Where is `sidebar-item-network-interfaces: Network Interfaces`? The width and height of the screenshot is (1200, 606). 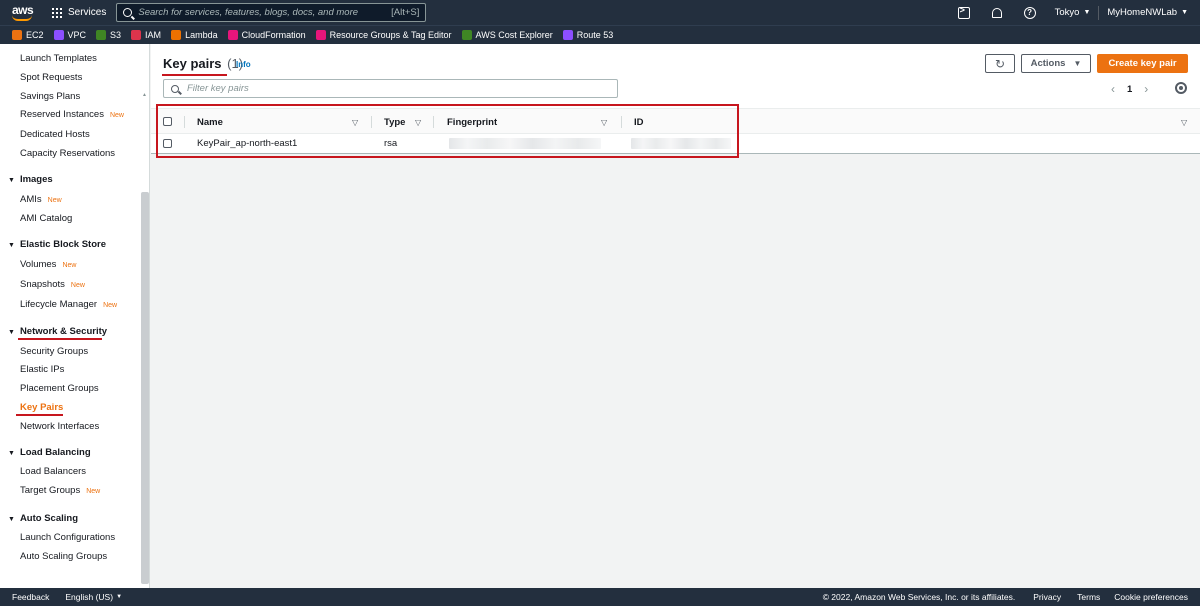 sidebar-item-network-interfaces: Network Interfaces is located at coordinates (59, 426).